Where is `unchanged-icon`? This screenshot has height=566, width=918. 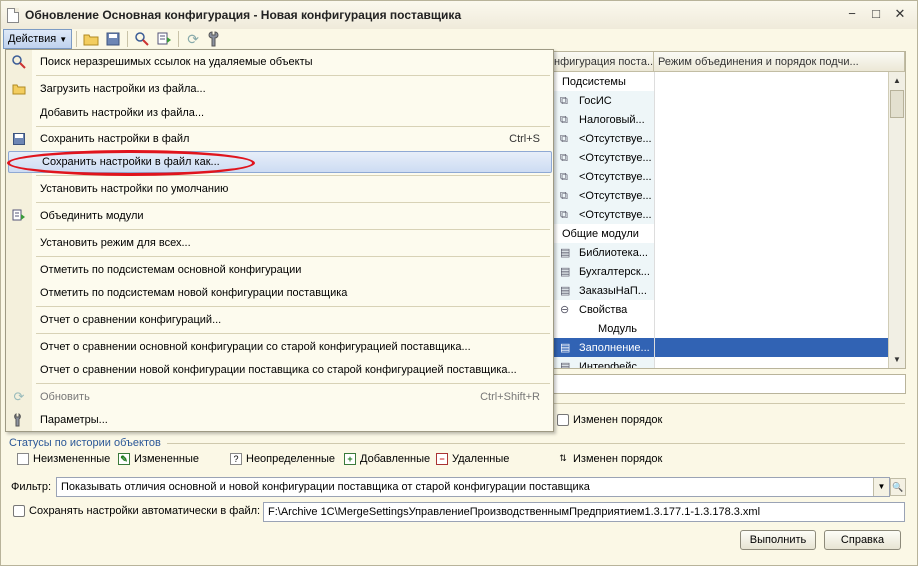 unchanged-icon is located at coordinates (23, 459).